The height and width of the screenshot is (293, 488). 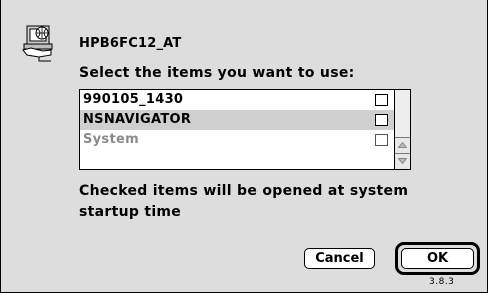 What do you see at coordinates (217, 73) in the screenshot?
I see `prompt-text: Select the items you want to use:` at bounding box center [217, 73].